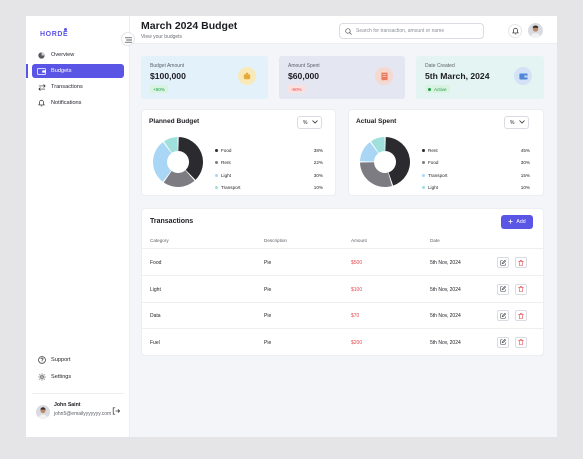 The height and width of the screenshot is (459, 583). I want to click on sidebar-item-label: Transactions, so click(67, 87).